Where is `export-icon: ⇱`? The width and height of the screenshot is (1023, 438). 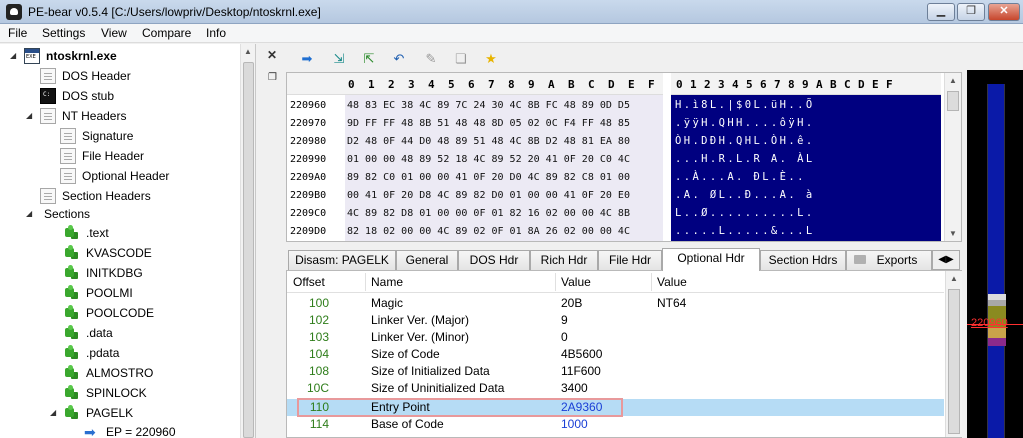
export-icon: ⇱ is located at coordinates (369, 59).